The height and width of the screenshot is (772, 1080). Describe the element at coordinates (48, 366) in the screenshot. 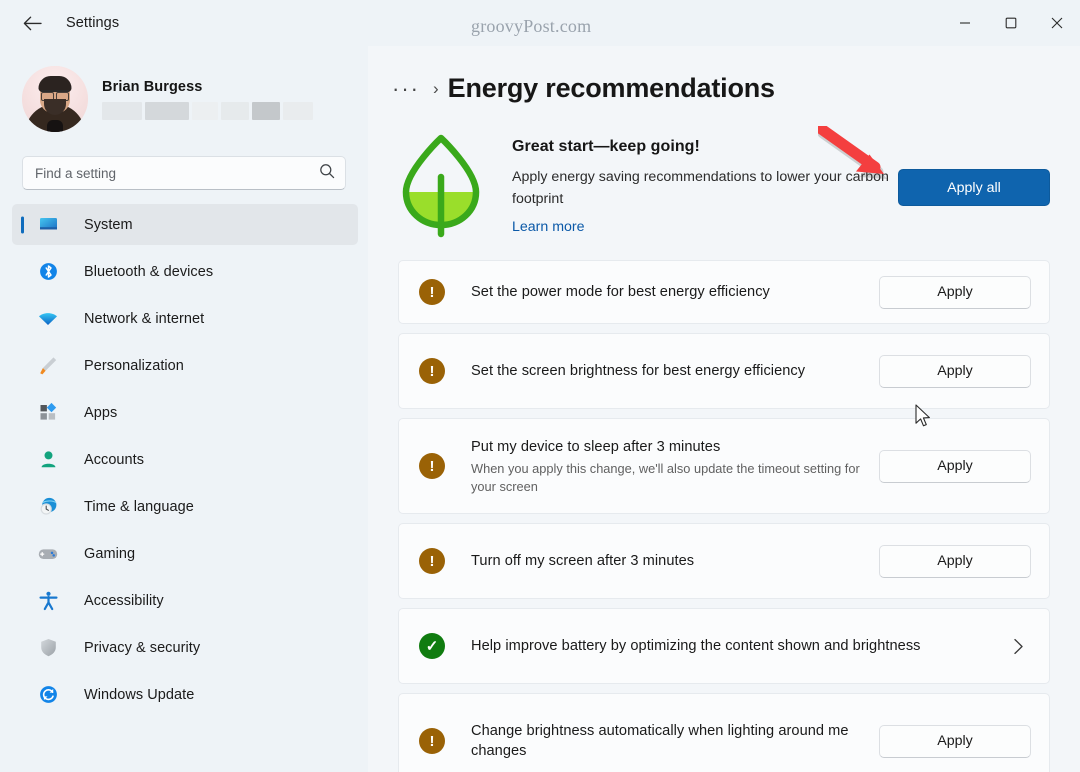

I see `paintbrush-icon` at that location.